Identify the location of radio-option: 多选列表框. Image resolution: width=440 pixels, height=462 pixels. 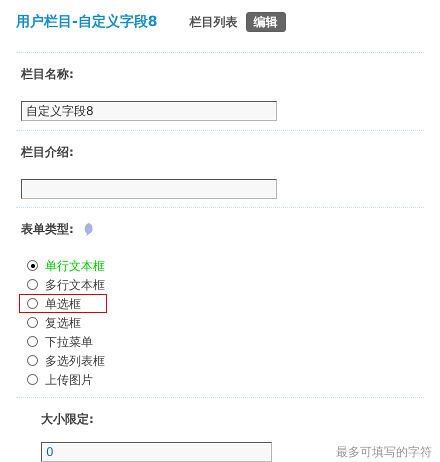
(63, 360).